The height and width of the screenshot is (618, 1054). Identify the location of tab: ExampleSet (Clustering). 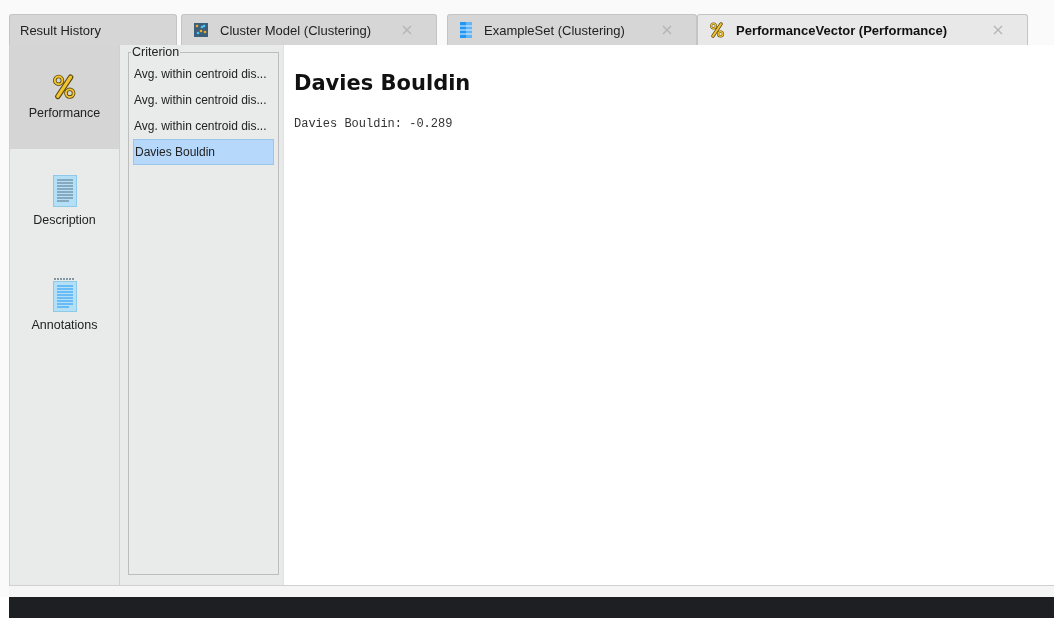
(572, 29).